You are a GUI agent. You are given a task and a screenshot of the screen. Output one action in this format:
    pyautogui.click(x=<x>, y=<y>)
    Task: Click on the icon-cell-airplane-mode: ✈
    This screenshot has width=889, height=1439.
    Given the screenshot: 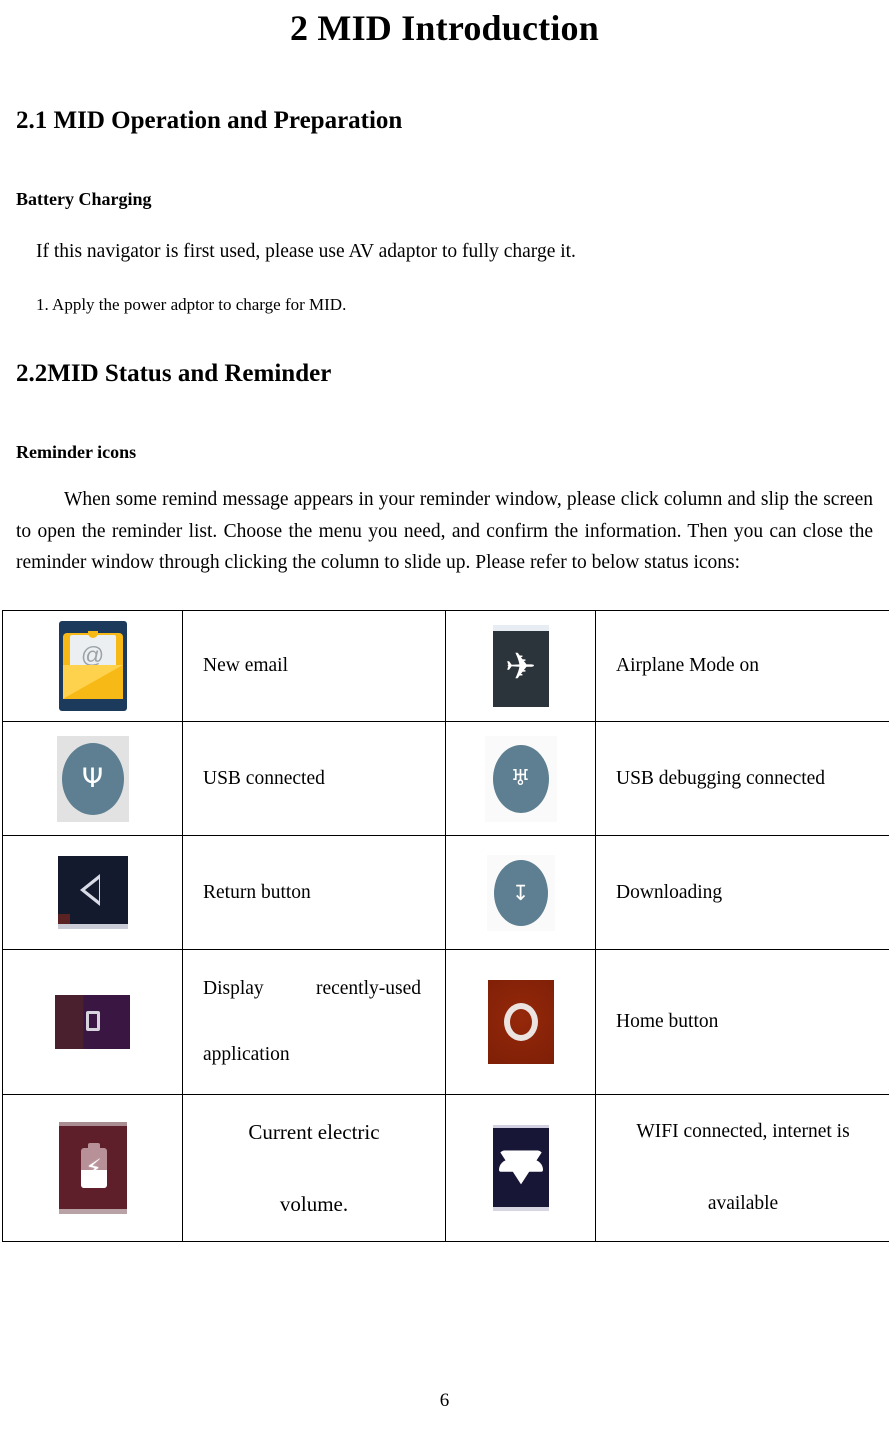 What is the action you would take?
    pyautogui.click(x=520, y=666)
    